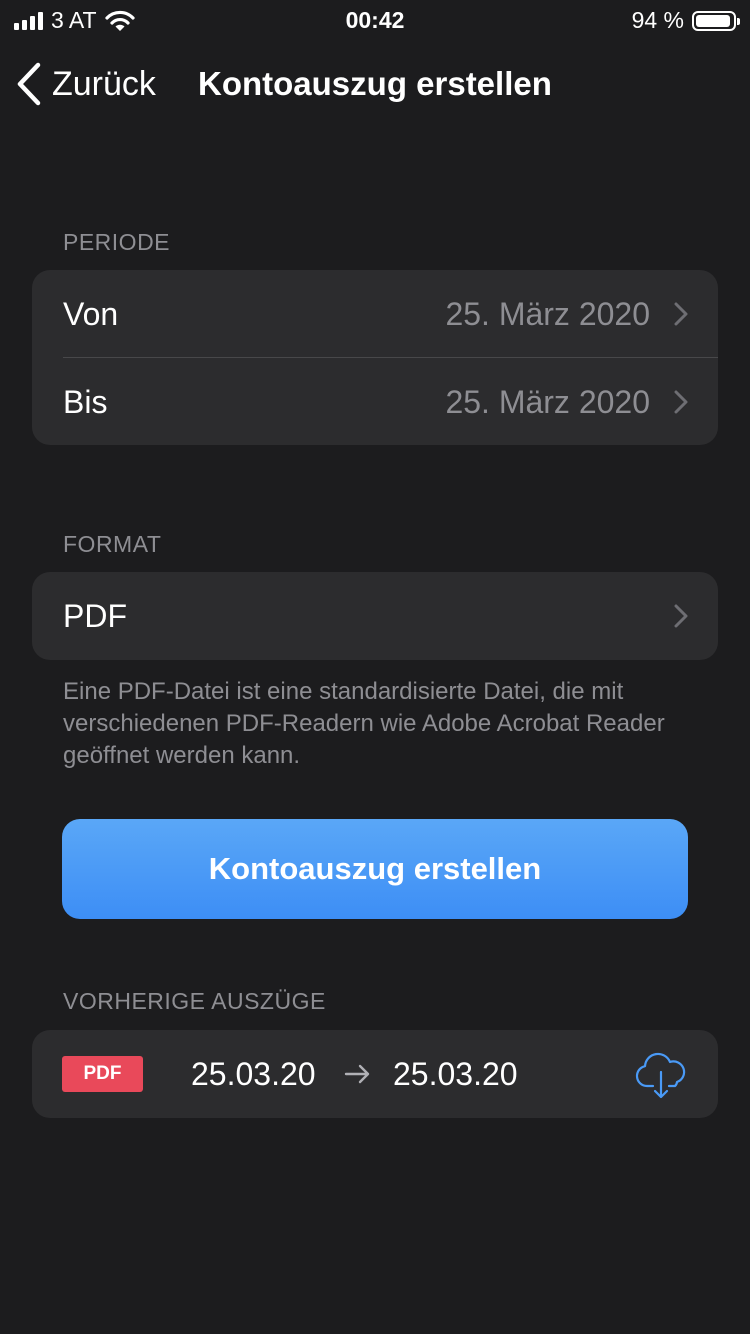 This screenshot has height=1334, width=750. I want to click on section-header-format: FORMAT, so click(112, 544).